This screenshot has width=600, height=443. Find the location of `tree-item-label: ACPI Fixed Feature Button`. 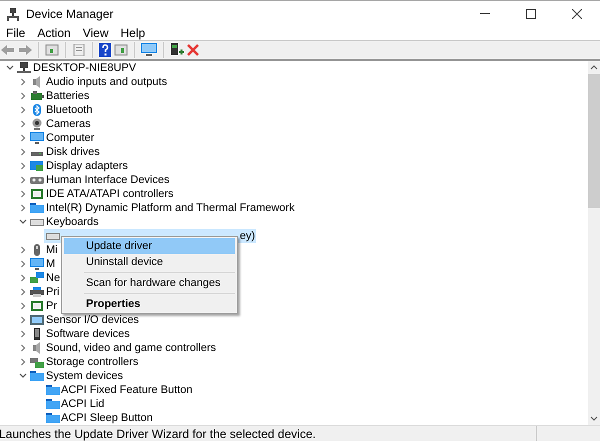

tree-item-label: ACPI Fixed Feature Button is located at coordinates (126, 390).